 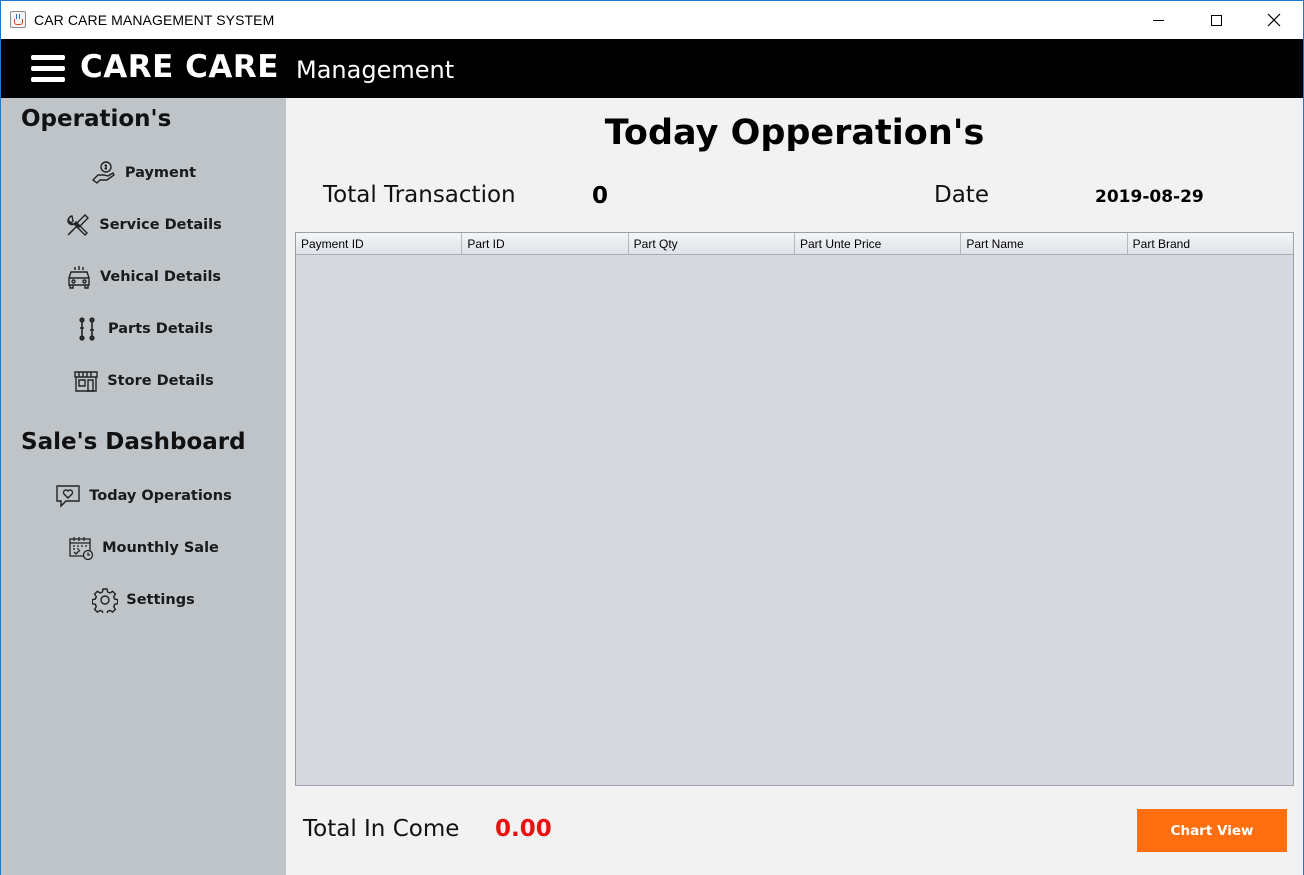 I want to click on title-bar: CAR CARE MANAGEMENT SYSTEM, so click(x=652, y=20).